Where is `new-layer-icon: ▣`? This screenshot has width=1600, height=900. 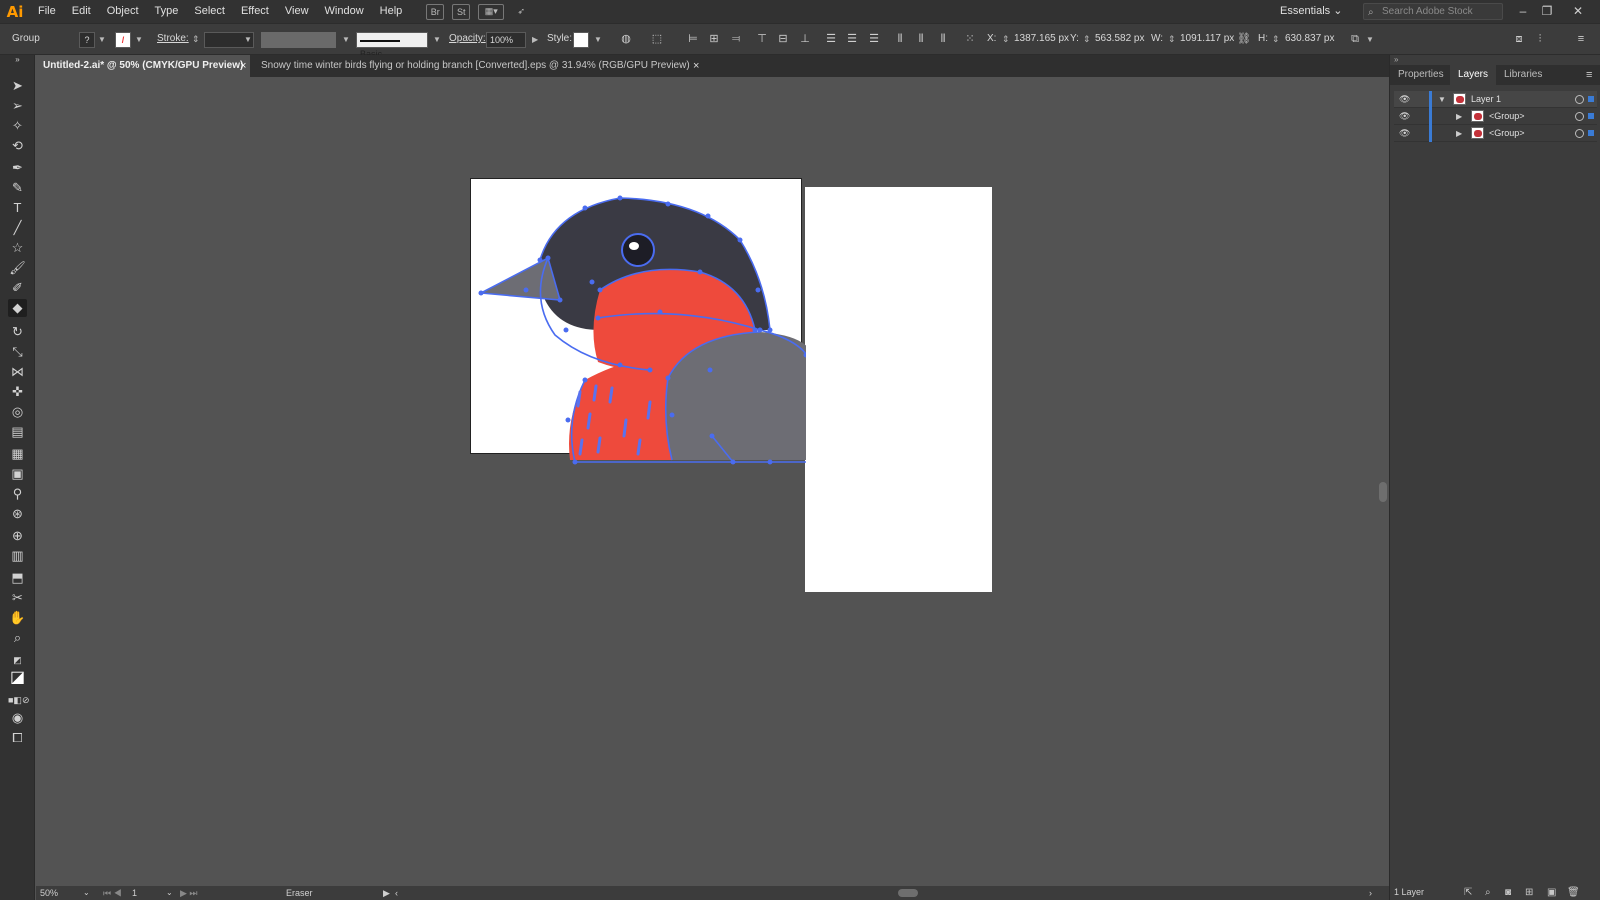 new-layer-icon: ▣ is located at coordinates (1551, 892).